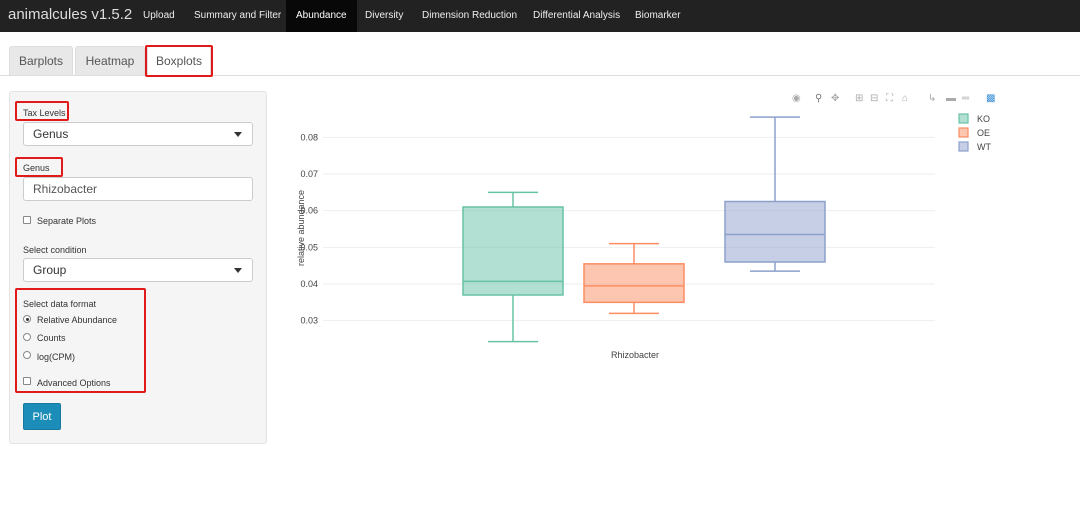 The image size is (1080, 519). I want to click on app-brand: animalcules v1.5.2, so click(70, 14).